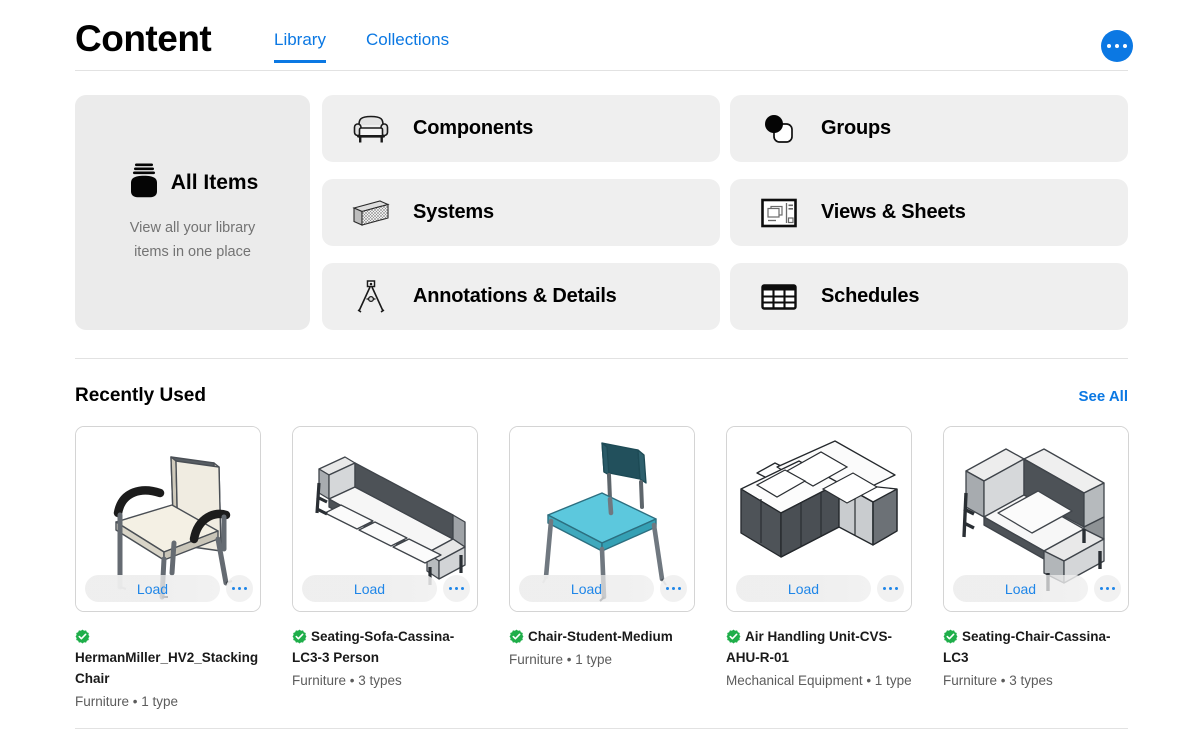  Describe the element at coordinates (371, 297) in the screenshot. I see `compass-icon` at that location.